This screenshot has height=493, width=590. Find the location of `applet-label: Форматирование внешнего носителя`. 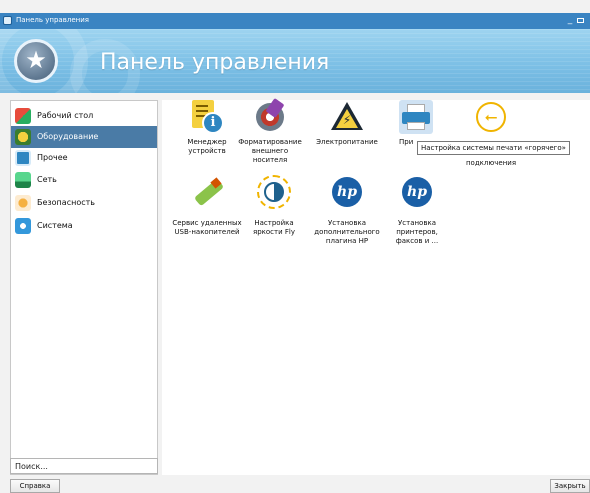

applet-label: Форматирование внешнего носителя is located at coordinates (270, 151).